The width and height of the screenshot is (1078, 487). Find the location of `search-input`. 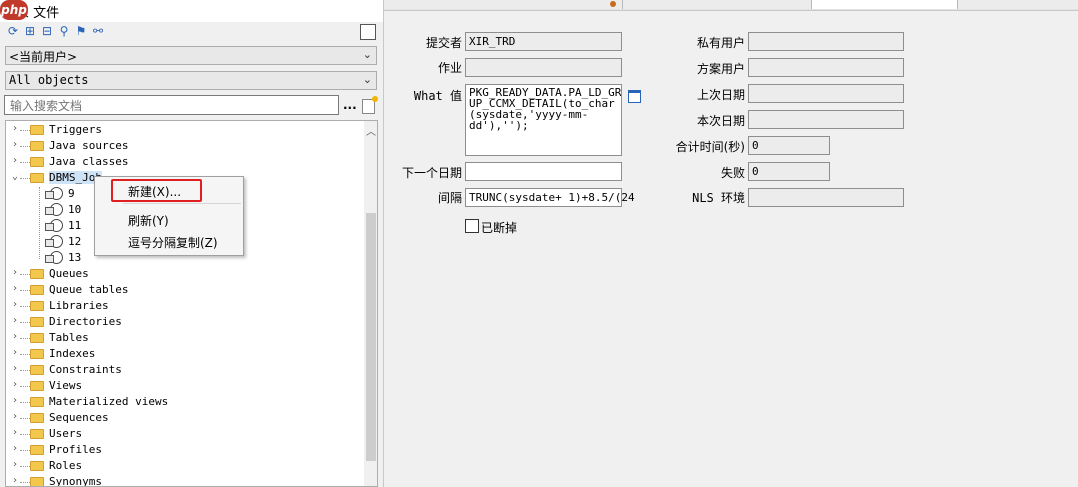

search-input is located at coordinates (170, 106).